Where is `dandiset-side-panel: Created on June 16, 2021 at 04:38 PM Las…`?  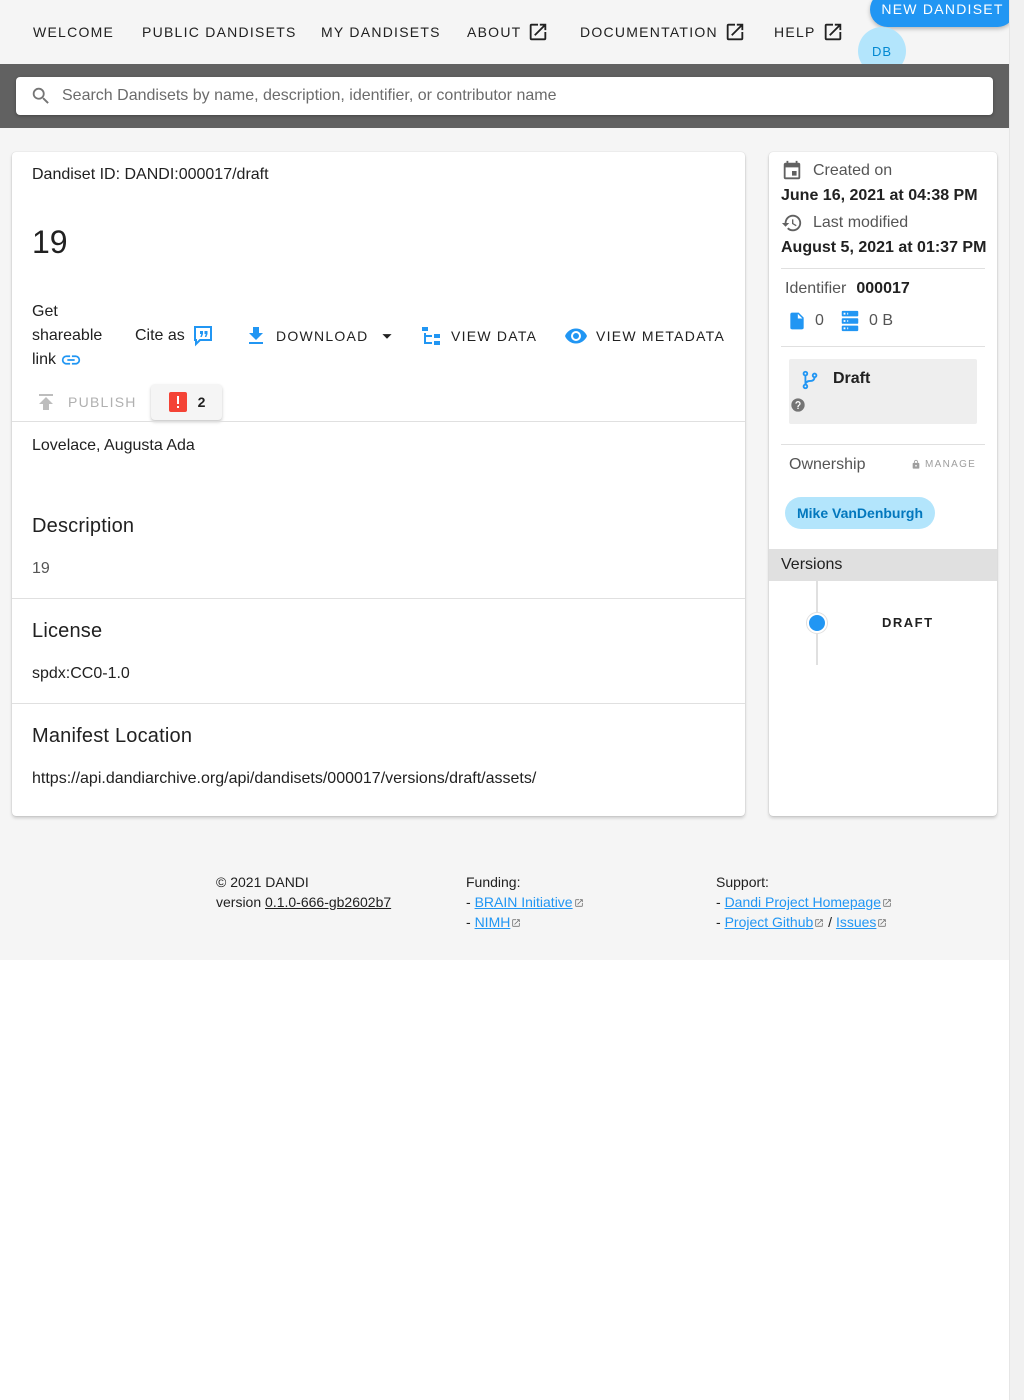
dandiset-side-panel: Created on June 16, 2021 at 04:38 PM Las… is located at coordinates (883, 484).